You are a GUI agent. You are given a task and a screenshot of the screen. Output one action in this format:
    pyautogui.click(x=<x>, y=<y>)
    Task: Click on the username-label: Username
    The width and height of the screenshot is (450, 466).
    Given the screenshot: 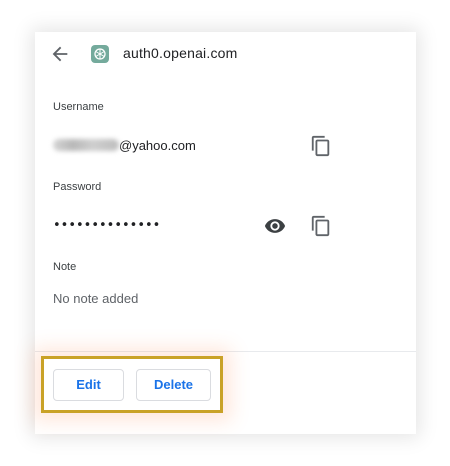 What is the action you would take?
    pyautogui.click(x=78, y=107)
    